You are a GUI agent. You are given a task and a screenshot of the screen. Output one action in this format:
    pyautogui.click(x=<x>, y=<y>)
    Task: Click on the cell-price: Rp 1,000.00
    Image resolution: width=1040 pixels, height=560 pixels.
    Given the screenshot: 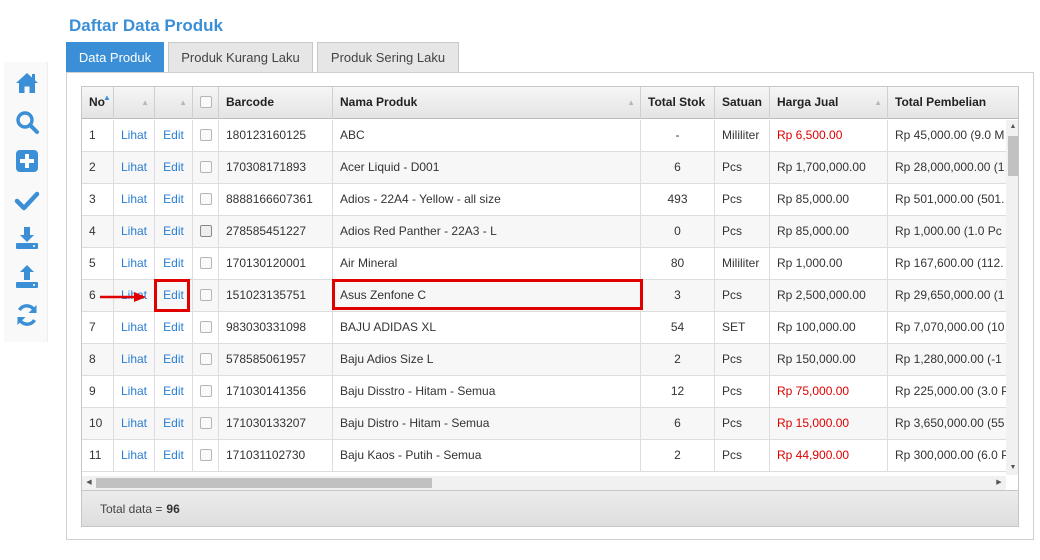 What is the action you would take?
    pyautogui.click(x=829, y=264)
    